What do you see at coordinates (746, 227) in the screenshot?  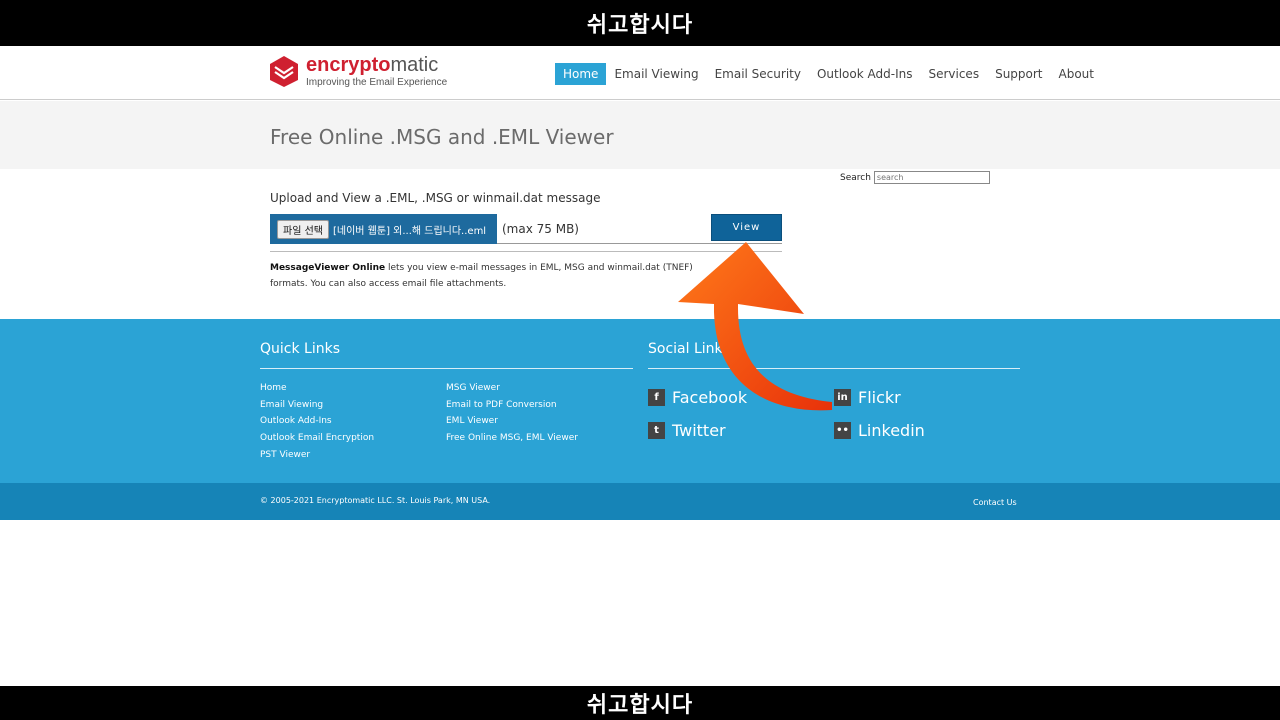 I see `view-button: View` at bounding box center [746, 227].